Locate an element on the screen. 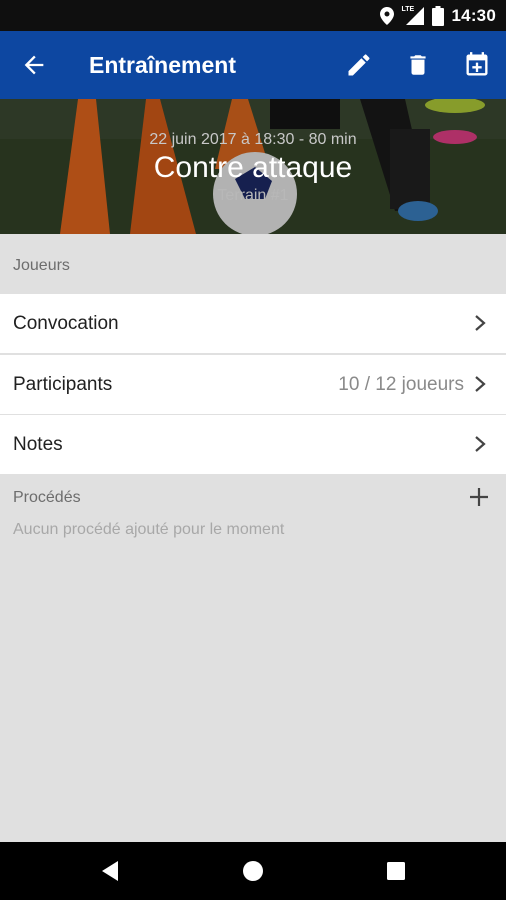  status-bar: LTE 14:30 is located at coordinates (253, 15).